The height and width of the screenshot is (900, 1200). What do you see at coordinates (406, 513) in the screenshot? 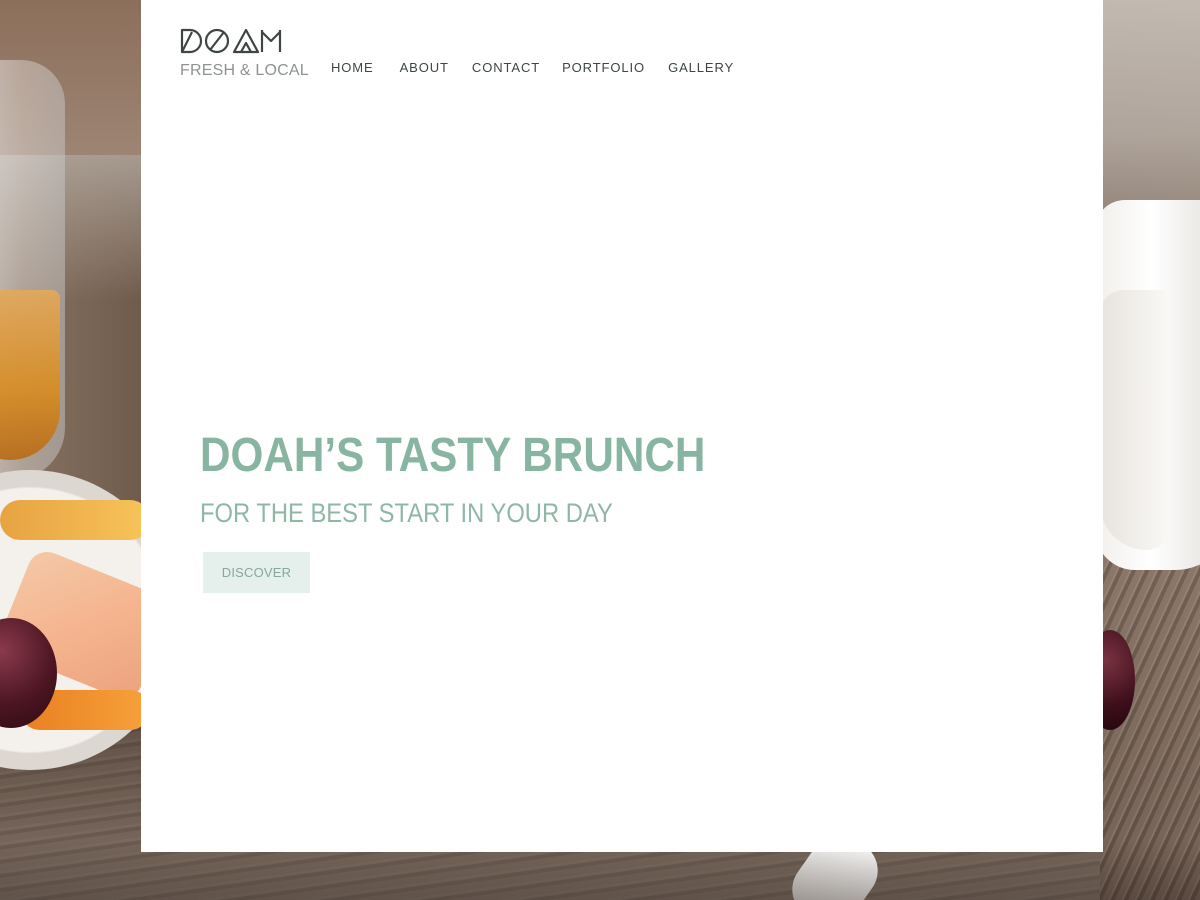
I see `hero-subtitle: FOR THE BEST START IN YOUR DAY` at bounding box center [406, 513].